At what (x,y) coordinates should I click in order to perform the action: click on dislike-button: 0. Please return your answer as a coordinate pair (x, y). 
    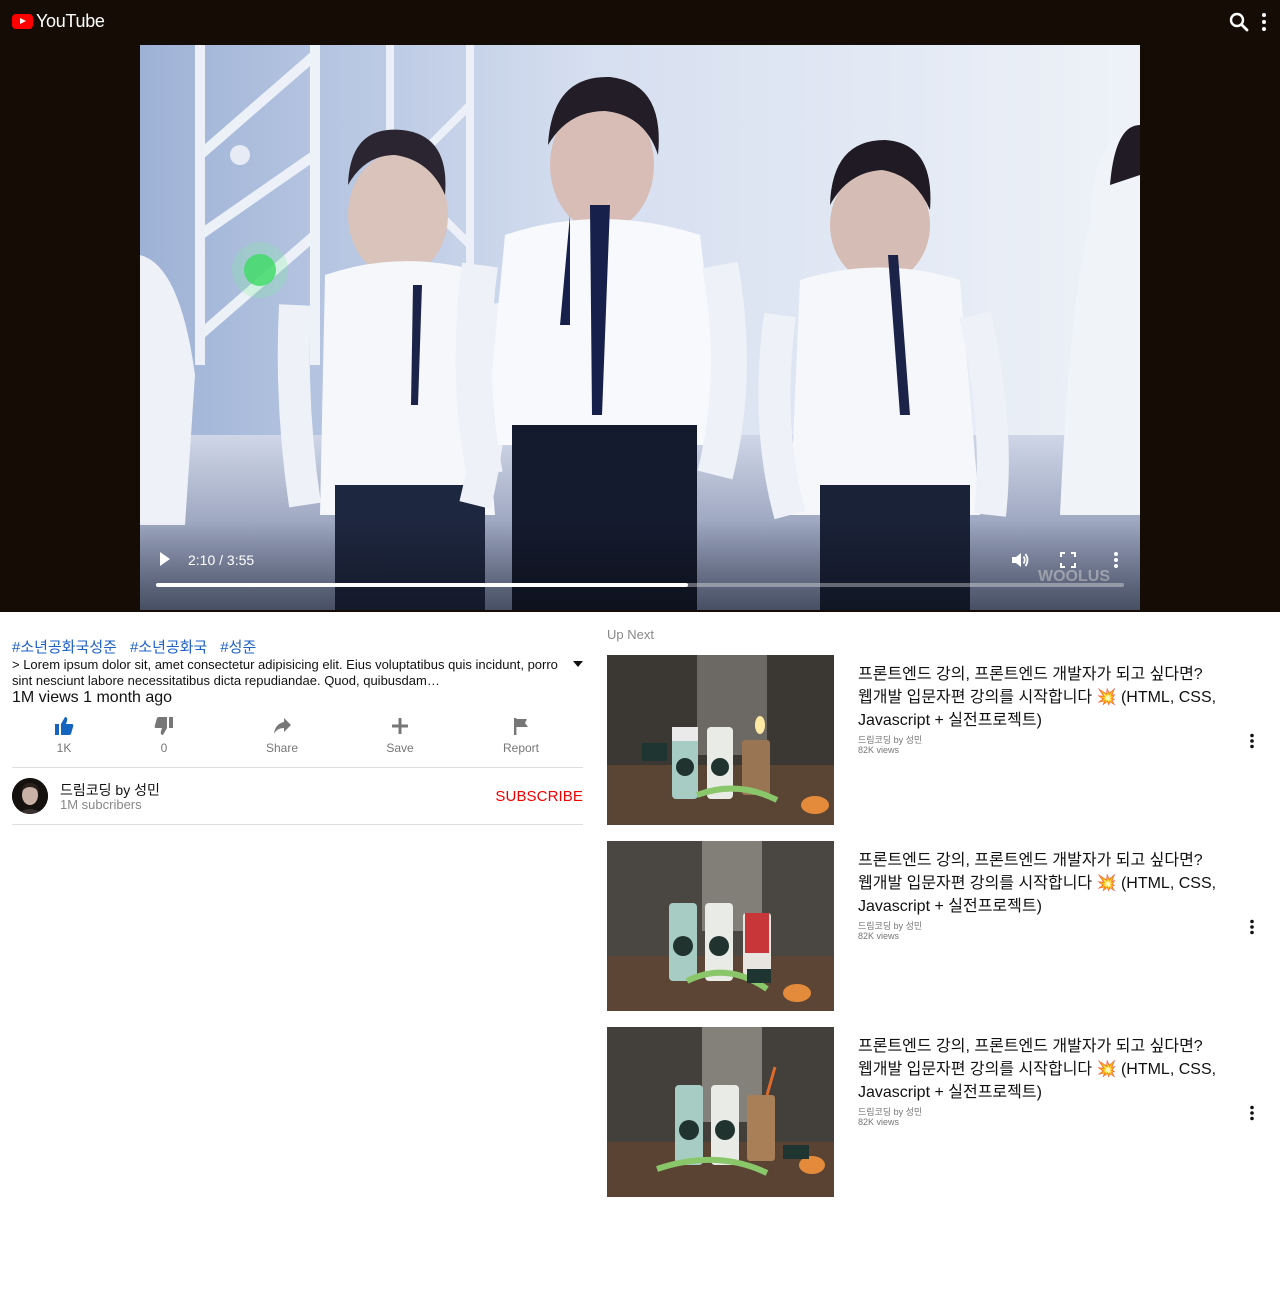
    Looking at the image, I should click on (164, 735).